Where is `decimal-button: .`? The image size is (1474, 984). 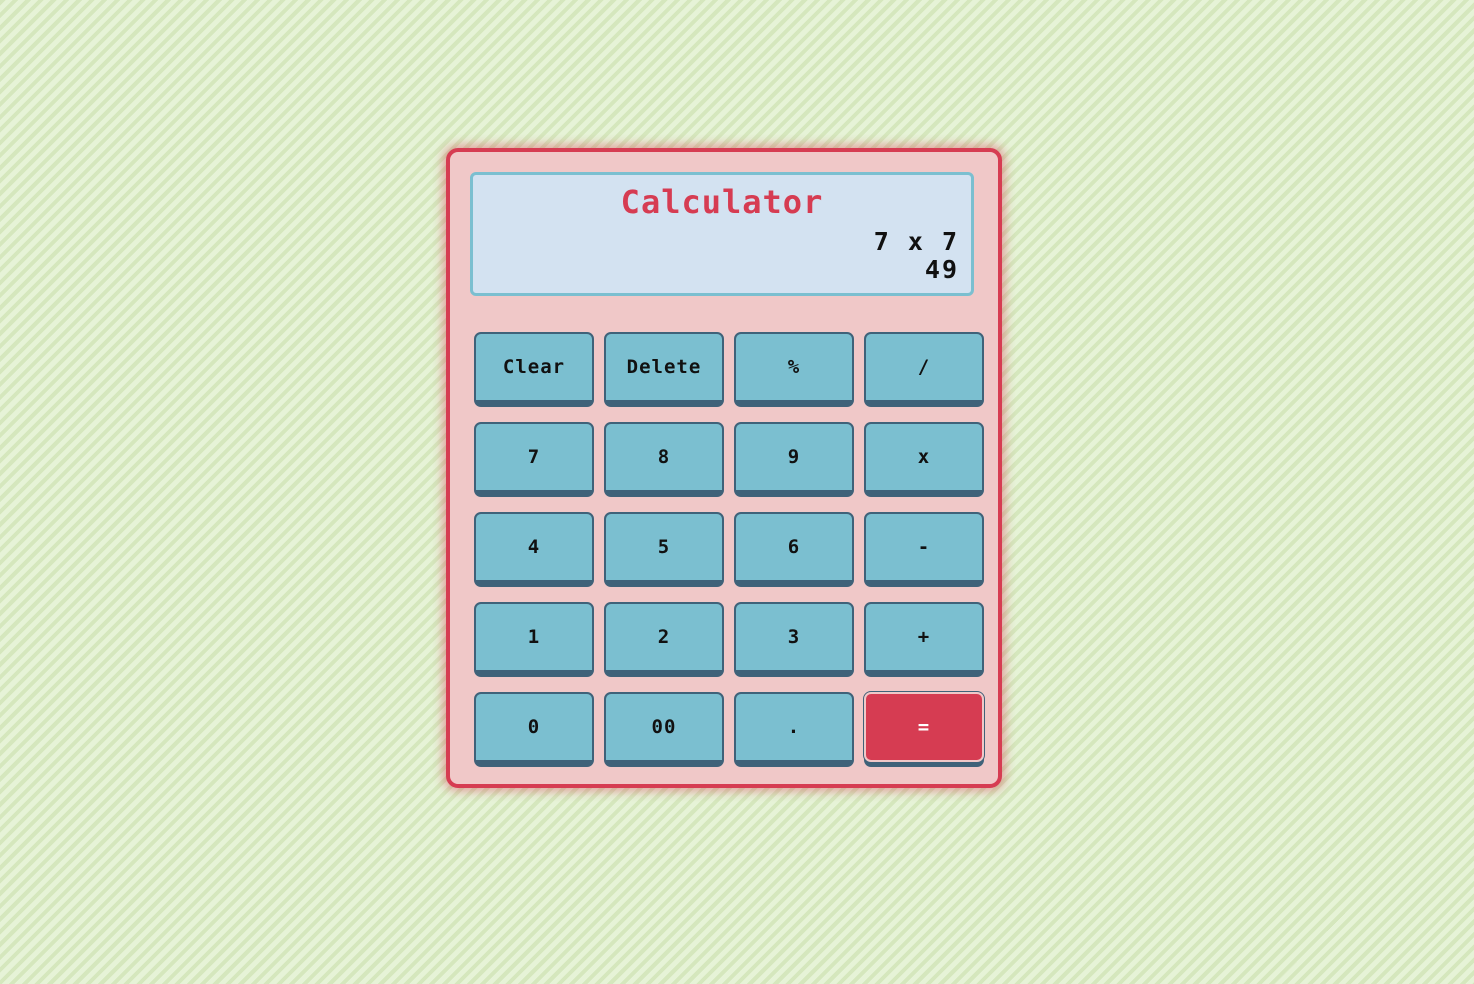
decimal-button: . is located at coordinates (794, 729).